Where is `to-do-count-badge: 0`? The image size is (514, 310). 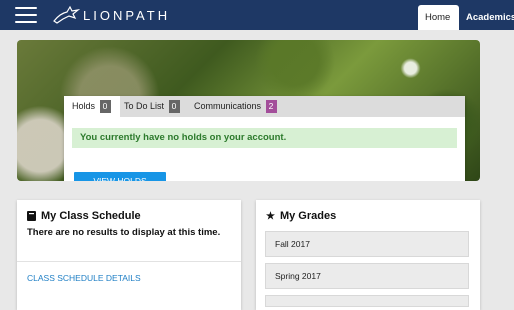 to-do-count-badge: 0 is located at coordinates (174, 107).